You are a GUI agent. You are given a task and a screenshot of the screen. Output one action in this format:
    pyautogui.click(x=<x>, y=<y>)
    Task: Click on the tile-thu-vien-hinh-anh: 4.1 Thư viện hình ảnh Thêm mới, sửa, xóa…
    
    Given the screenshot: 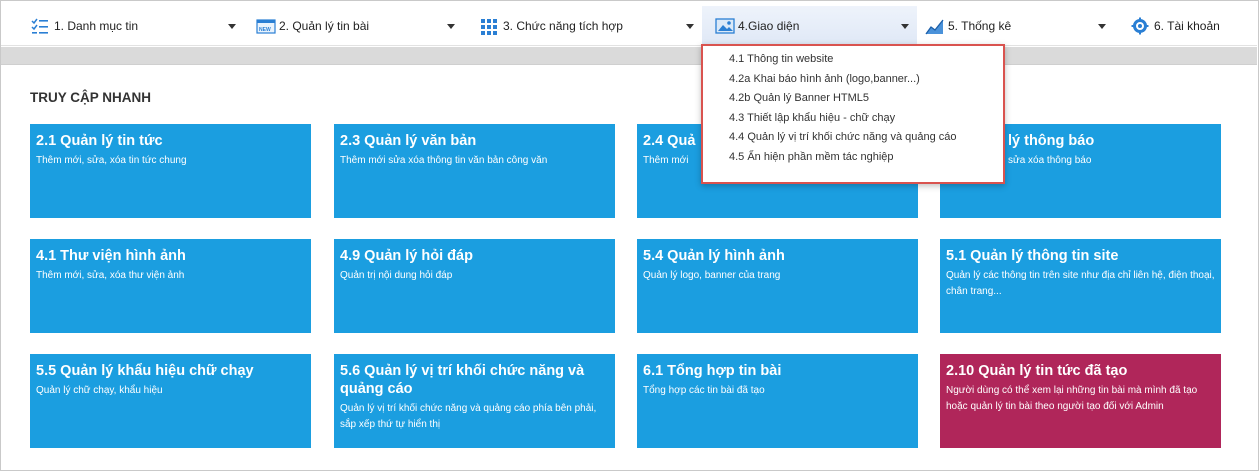 What is the action you would take?
    pyautogui.click(x=170, y=286)
    